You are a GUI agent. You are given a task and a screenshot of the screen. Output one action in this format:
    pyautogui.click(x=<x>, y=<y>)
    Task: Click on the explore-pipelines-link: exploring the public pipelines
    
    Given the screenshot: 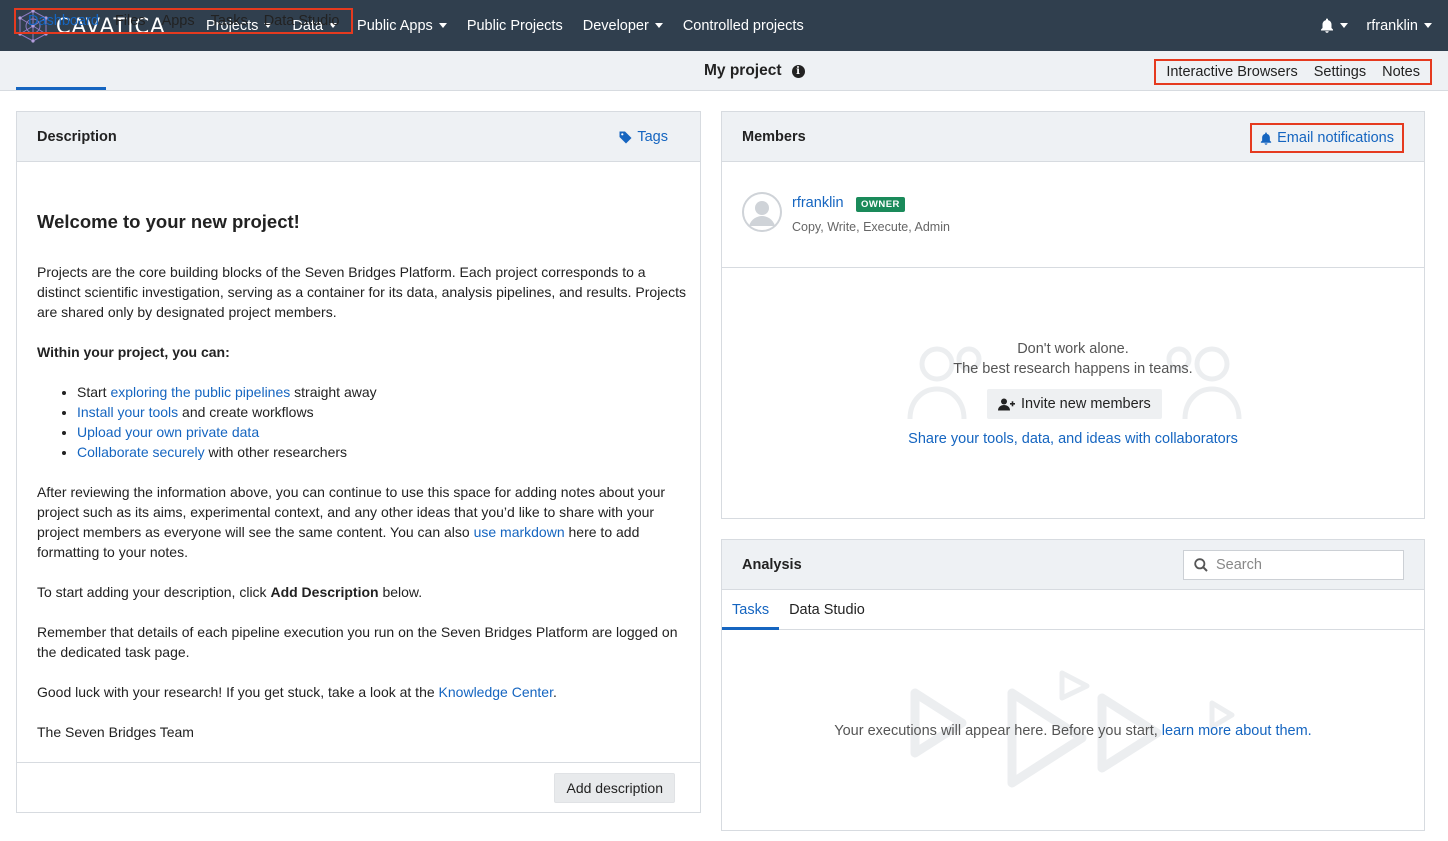 What is the action you would take?
    pyautogui.click(x=200, y=392)
    